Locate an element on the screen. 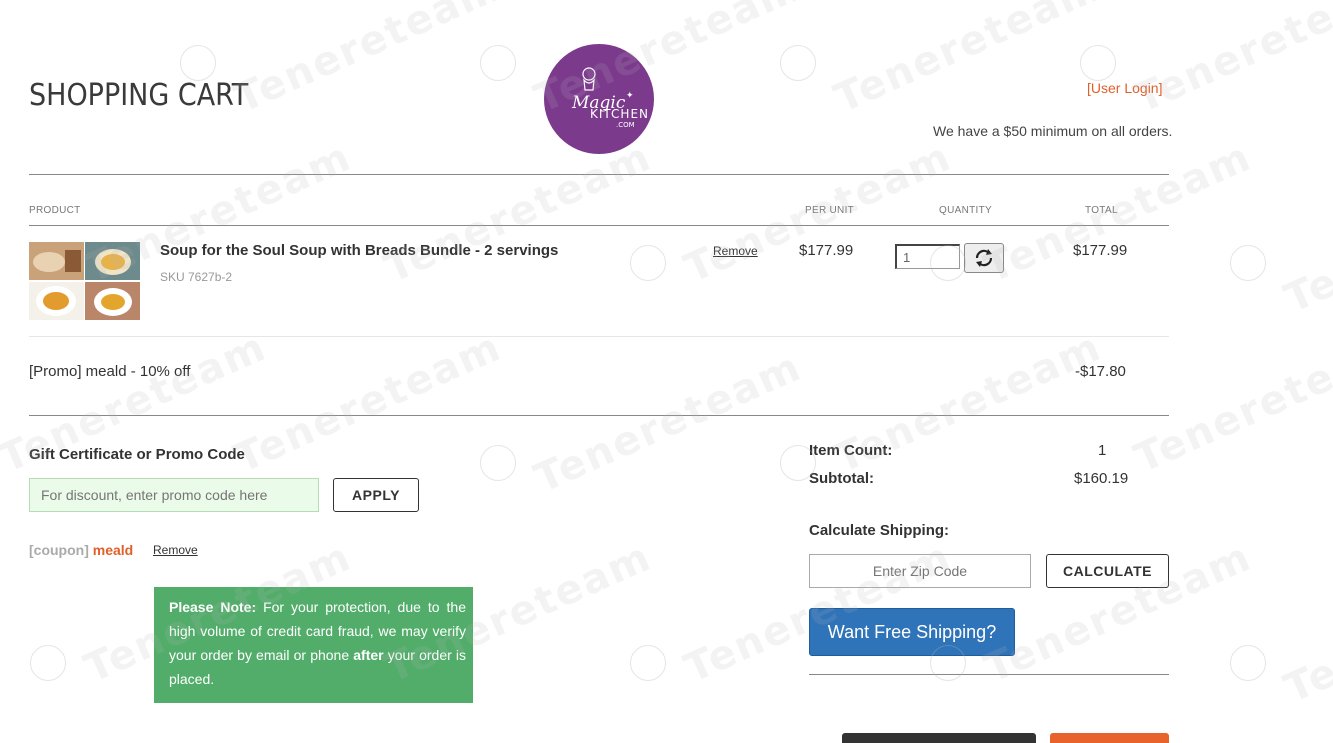 The image size is (1333, 743). notice-lead: Please Note: is located at coordinates (213, 607).